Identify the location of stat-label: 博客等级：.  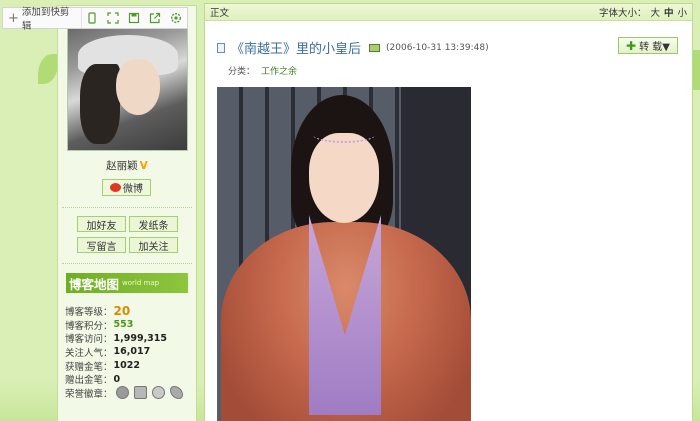
(89, 312).